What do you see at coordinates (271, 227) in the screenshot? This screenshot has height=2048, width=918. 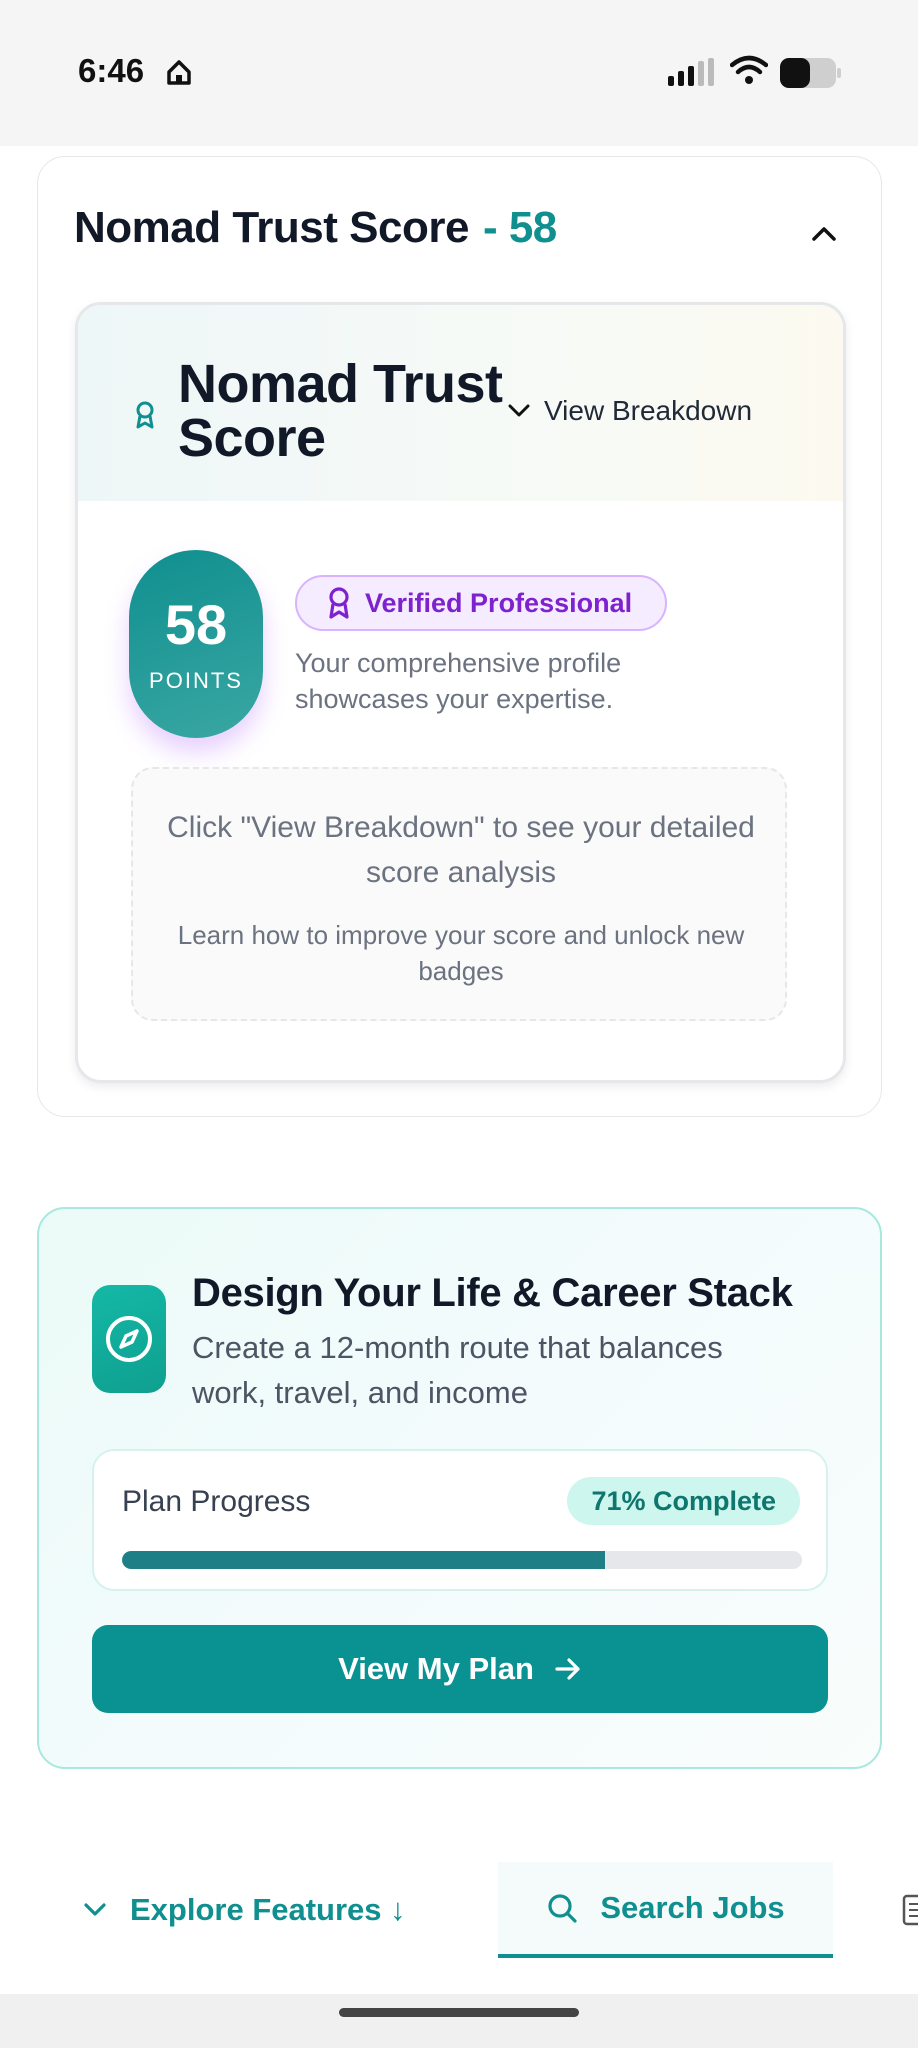 I see `trust-score-title: Nomad Trust Score` at bounding box center [271, 227].